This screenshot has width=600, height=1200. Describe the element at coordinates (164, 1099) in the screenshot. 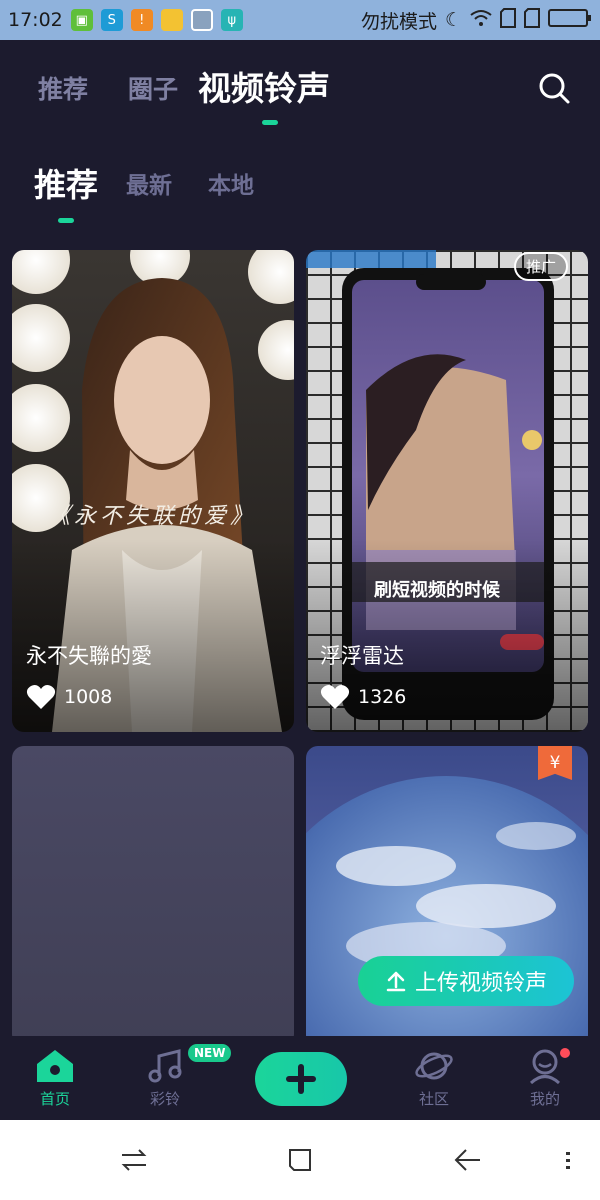

I see `nav-label: 彩铃` at that location.